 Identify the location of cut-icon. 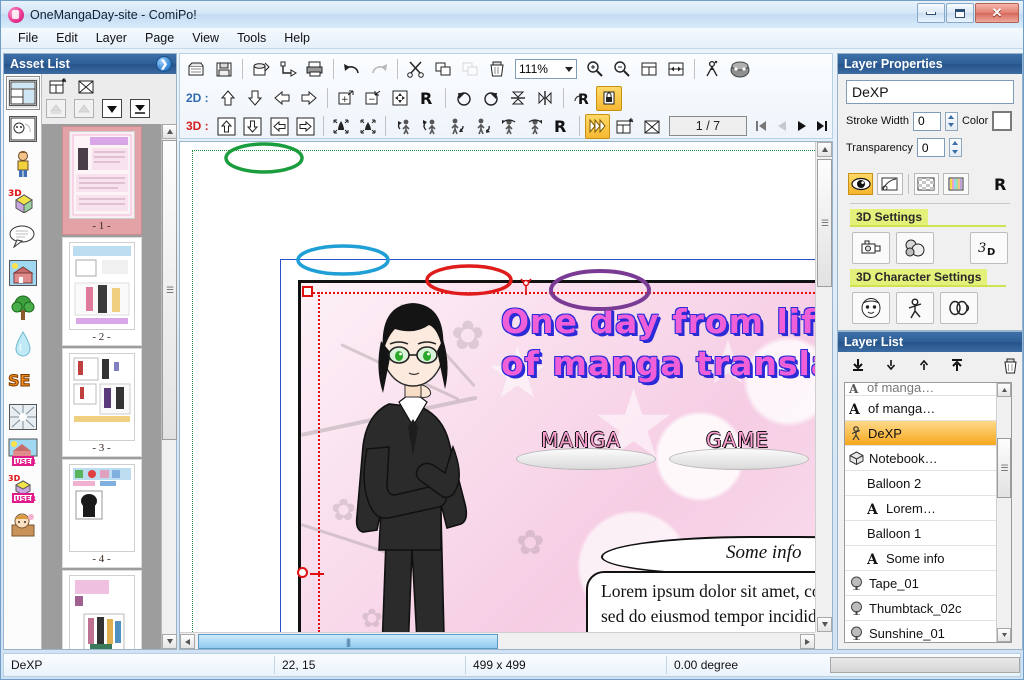
(416, 69).